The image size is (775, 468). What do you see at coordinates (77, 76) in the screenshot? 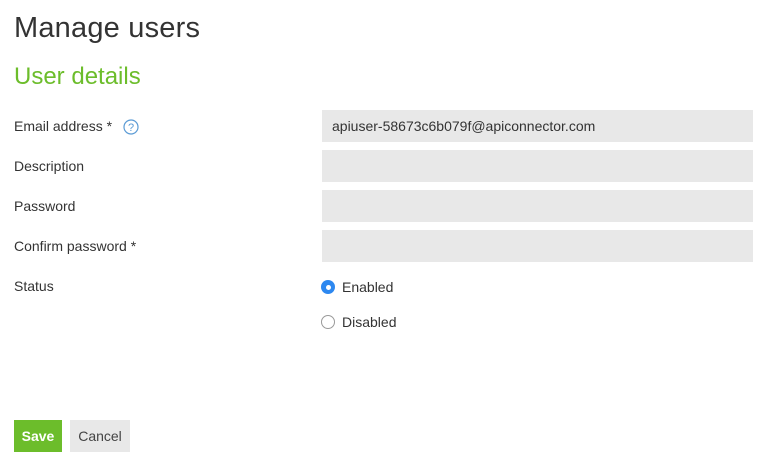
I see `section-title: User details` at bounding box center [77, 76].